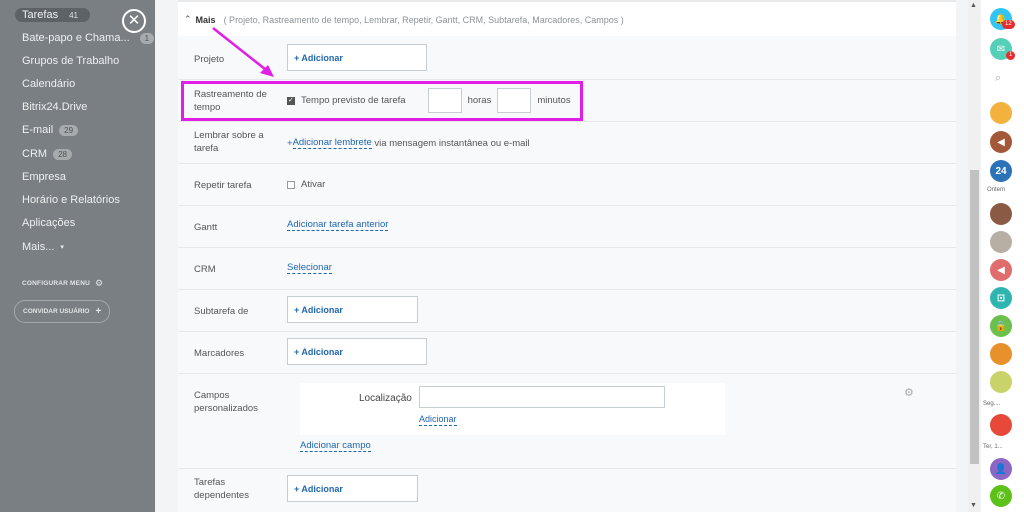 The width and height of the screenshot is (1024, 512). I want to click on gantt-row: Gantt Adicionar tarefa anterior, so click(567, 227).